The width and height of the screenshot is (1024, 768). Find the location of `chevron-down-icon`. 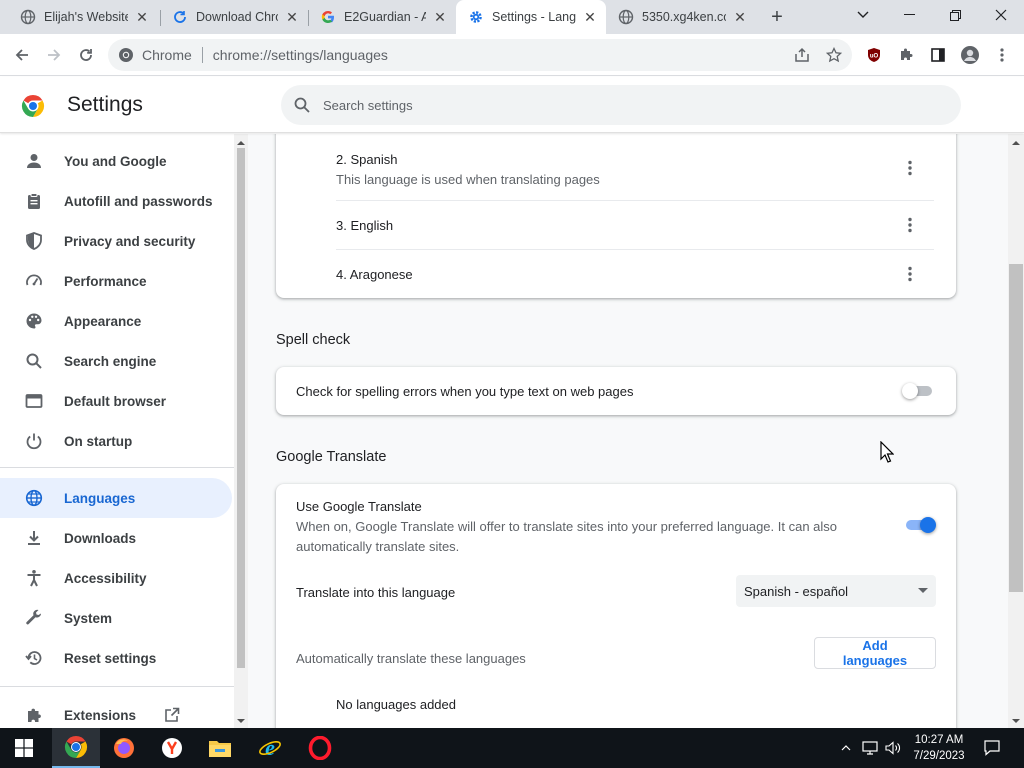

chevron-down-icon is located at coordinates (863, 14).